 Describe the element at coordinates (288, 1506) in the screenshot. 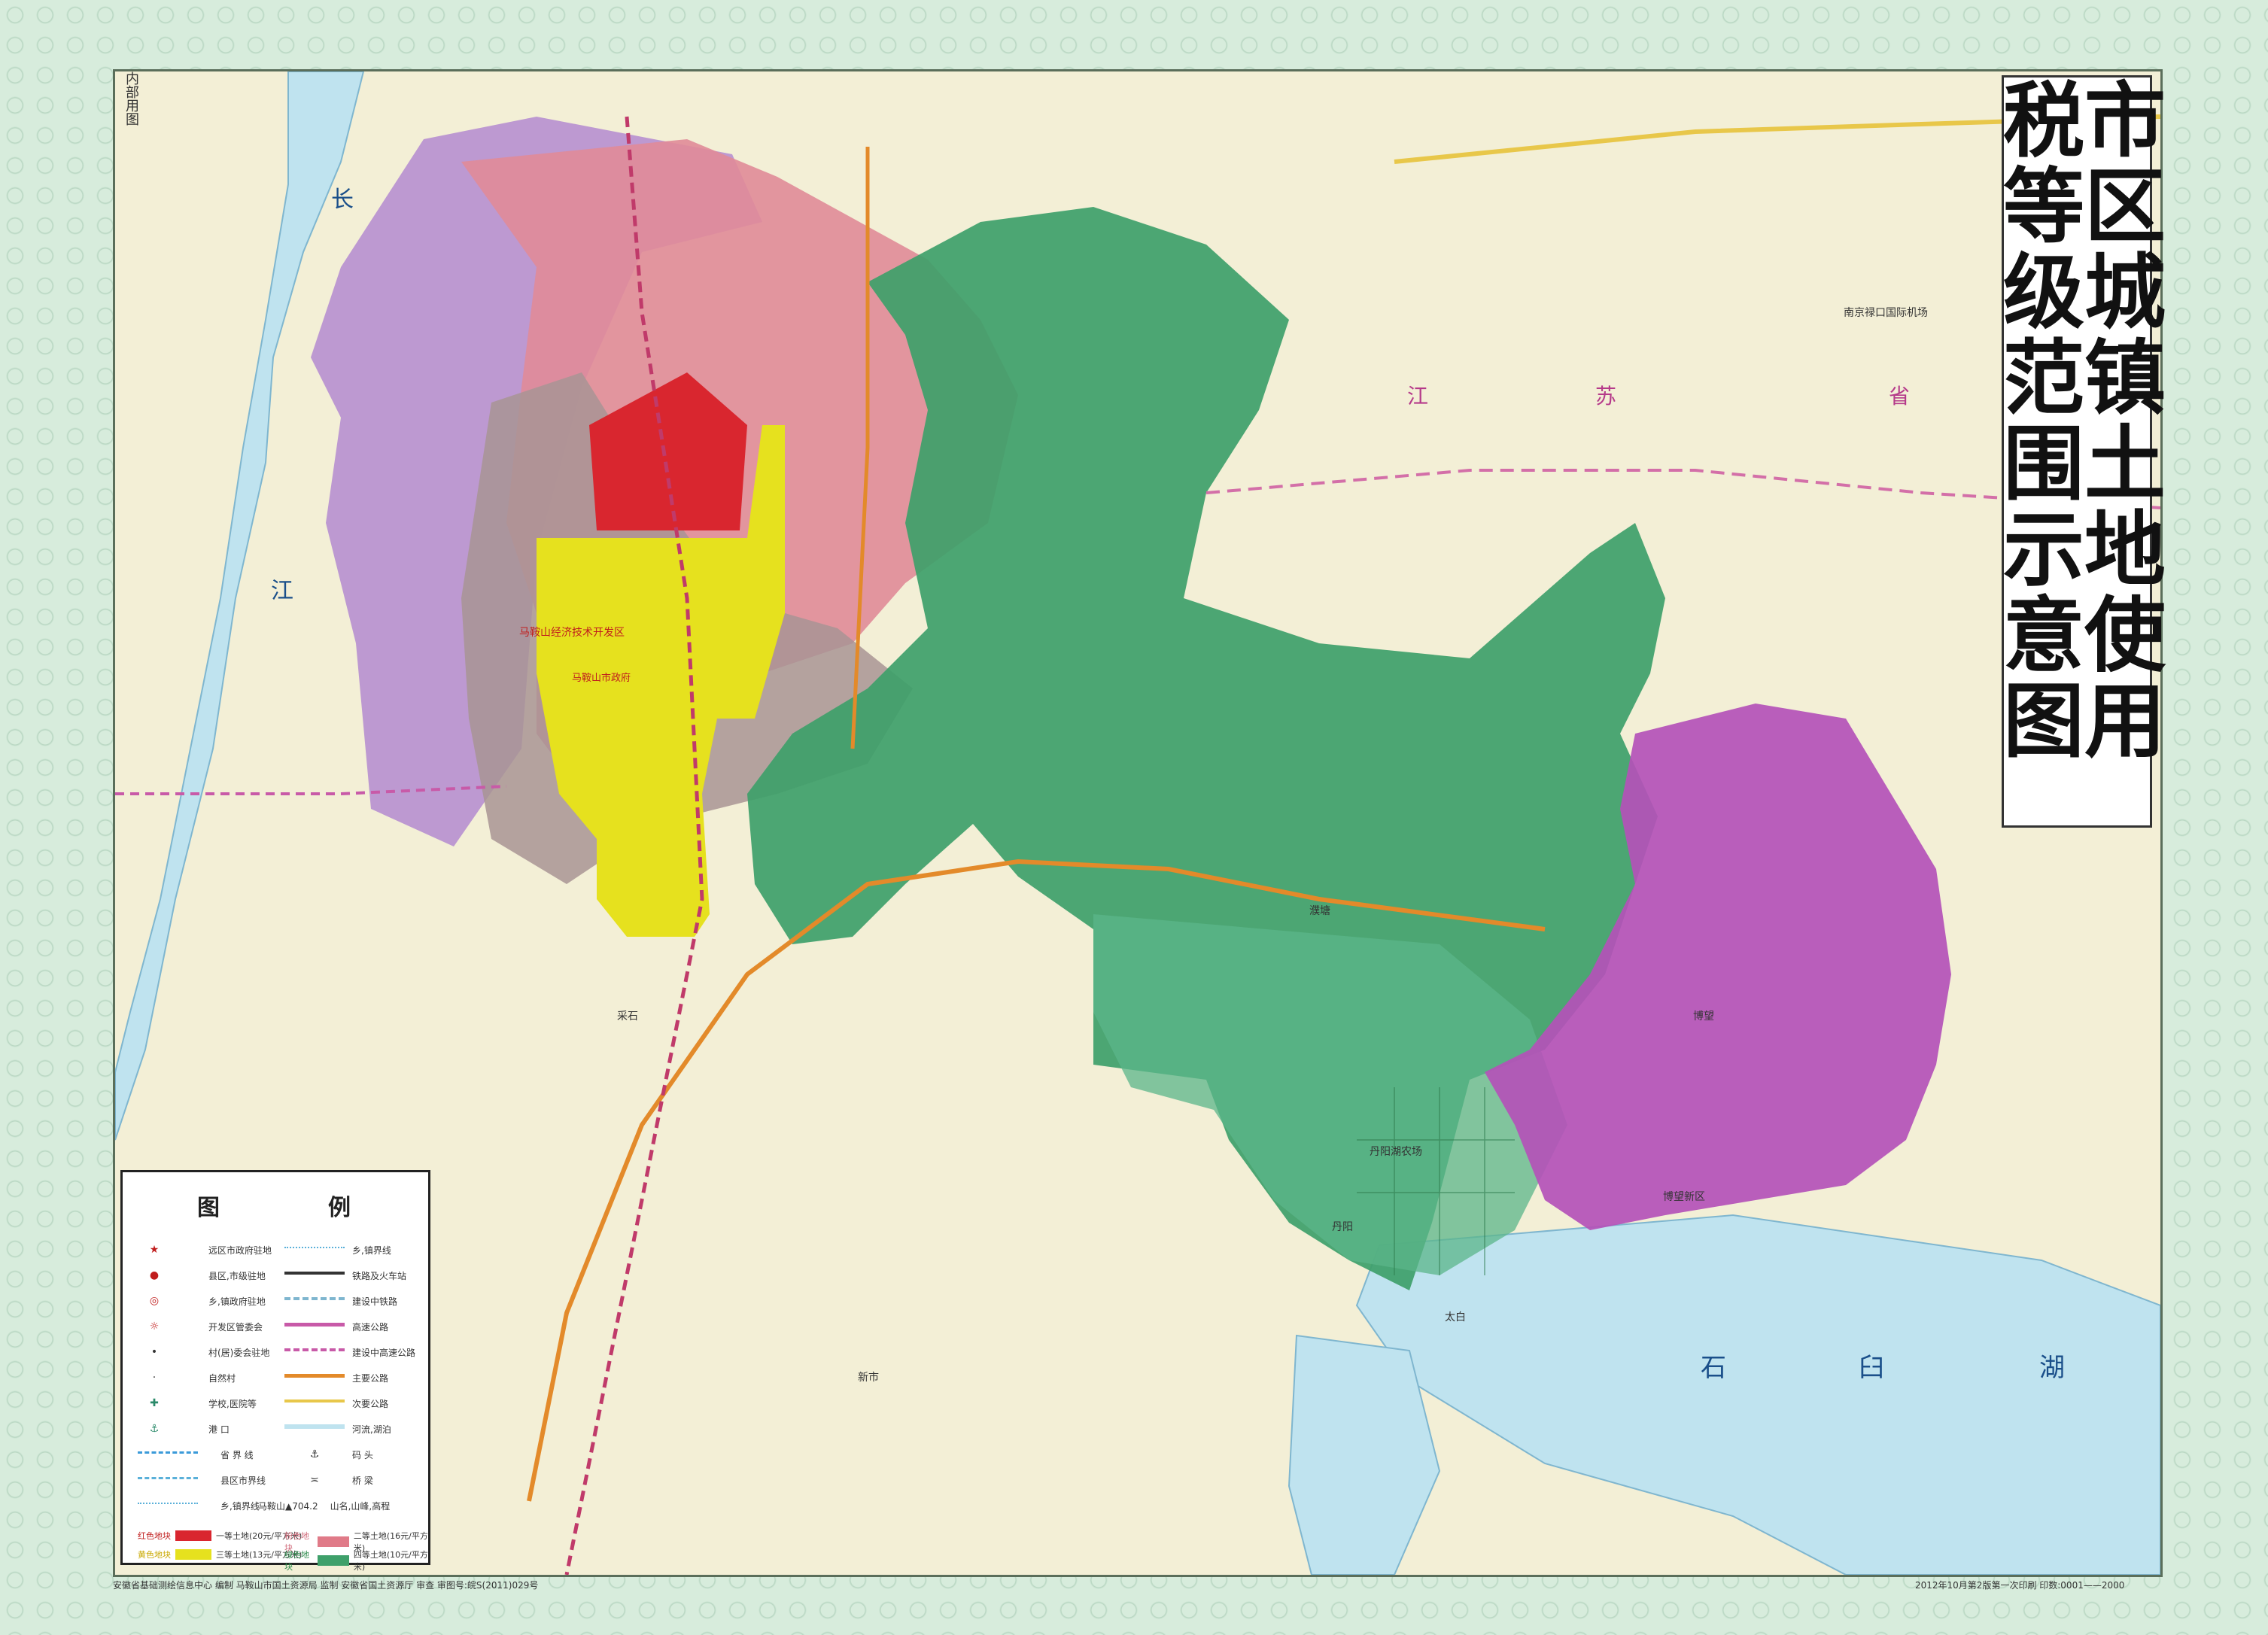

I see `peak-sample: 马鞍山▲704.2` at that location.